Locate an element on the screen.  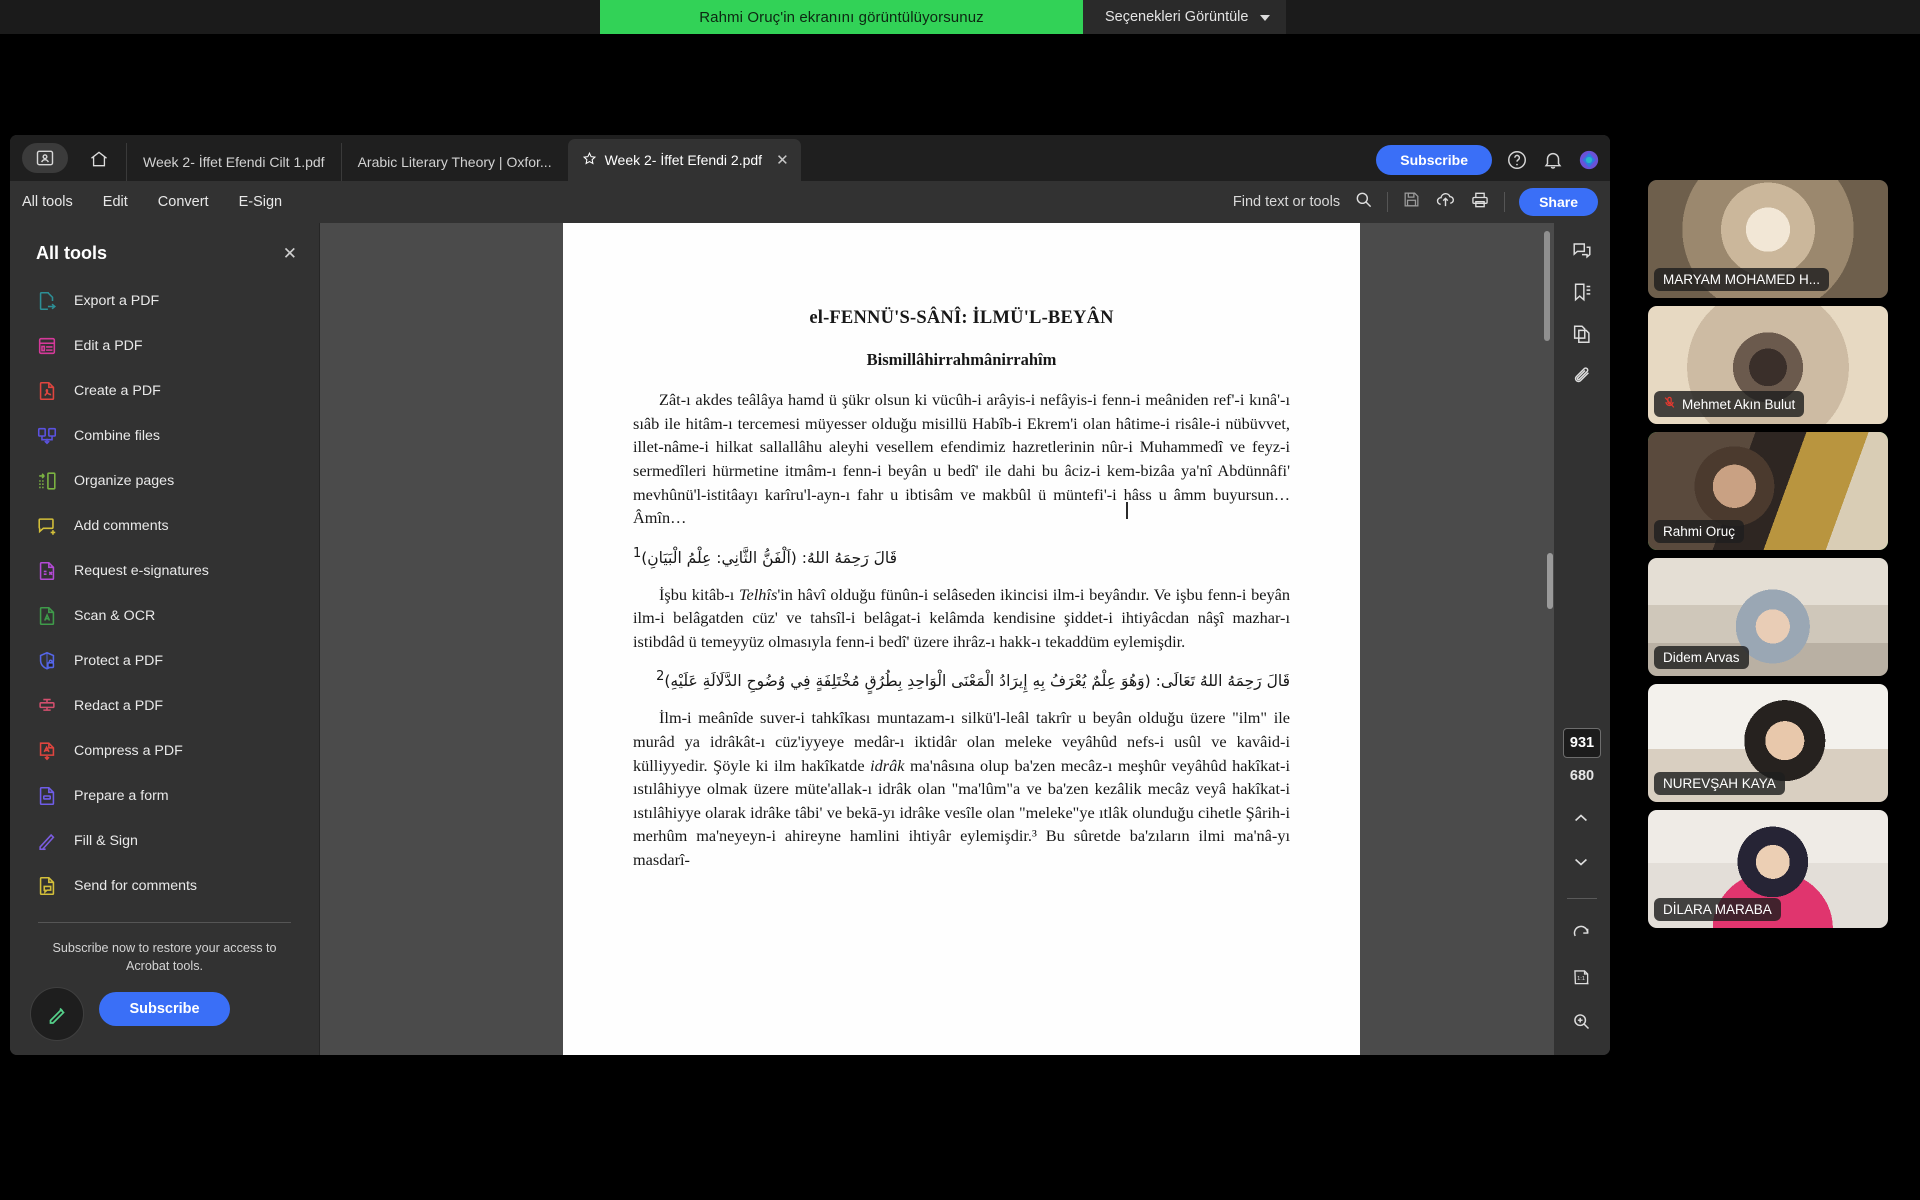
tool-send-for-comments: Send for comments is located at coordinates (164, 885).